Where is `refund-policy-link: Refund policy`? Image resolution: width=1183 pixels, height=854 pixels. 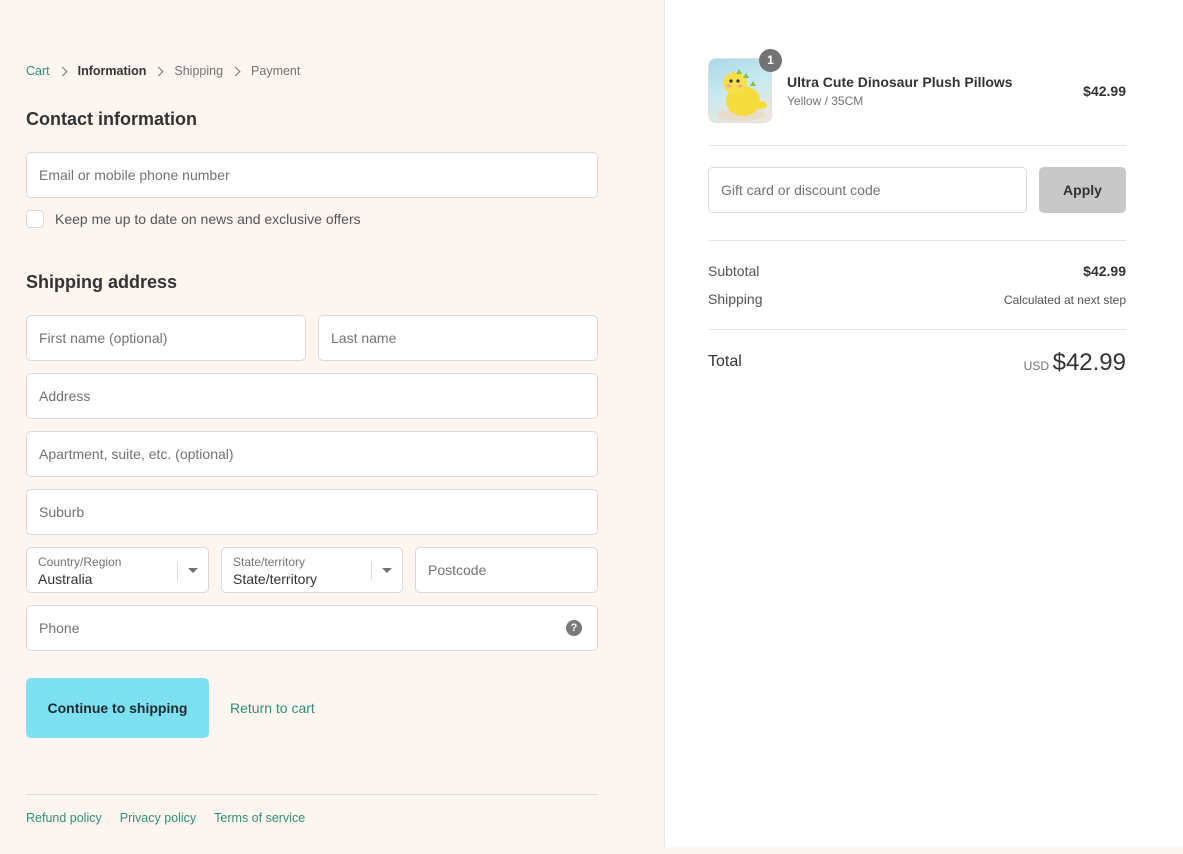 refund-policy-link: Refund policy is located at coordinates (64, 818).